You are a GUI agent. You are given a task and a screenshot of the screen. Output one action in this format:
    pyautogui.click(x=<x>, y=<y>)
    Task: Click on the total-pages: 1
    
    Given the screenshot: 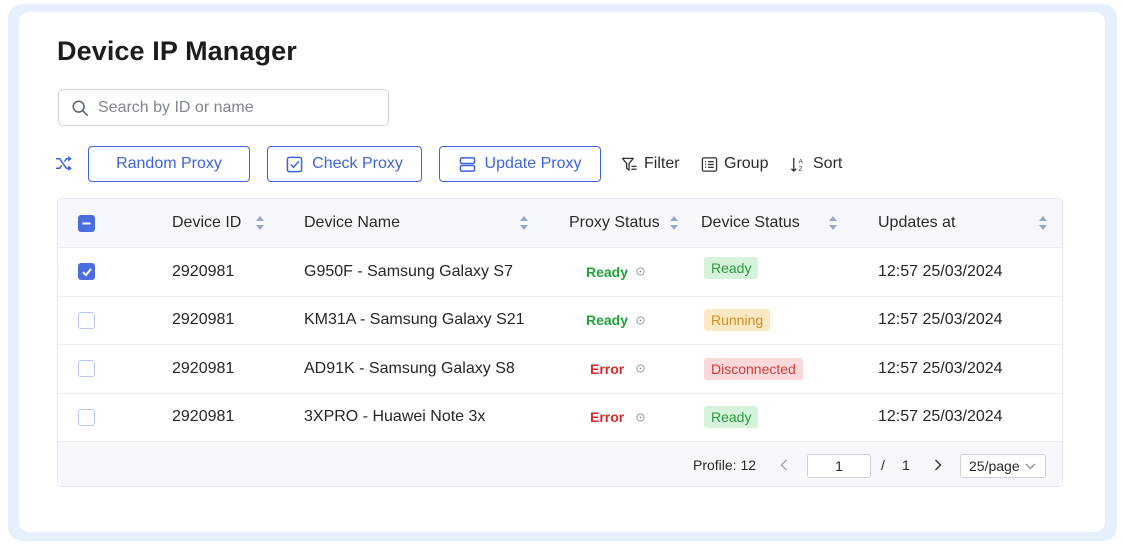 What is the action you would take?
    pyautogui.click(x=906, y=465)
    